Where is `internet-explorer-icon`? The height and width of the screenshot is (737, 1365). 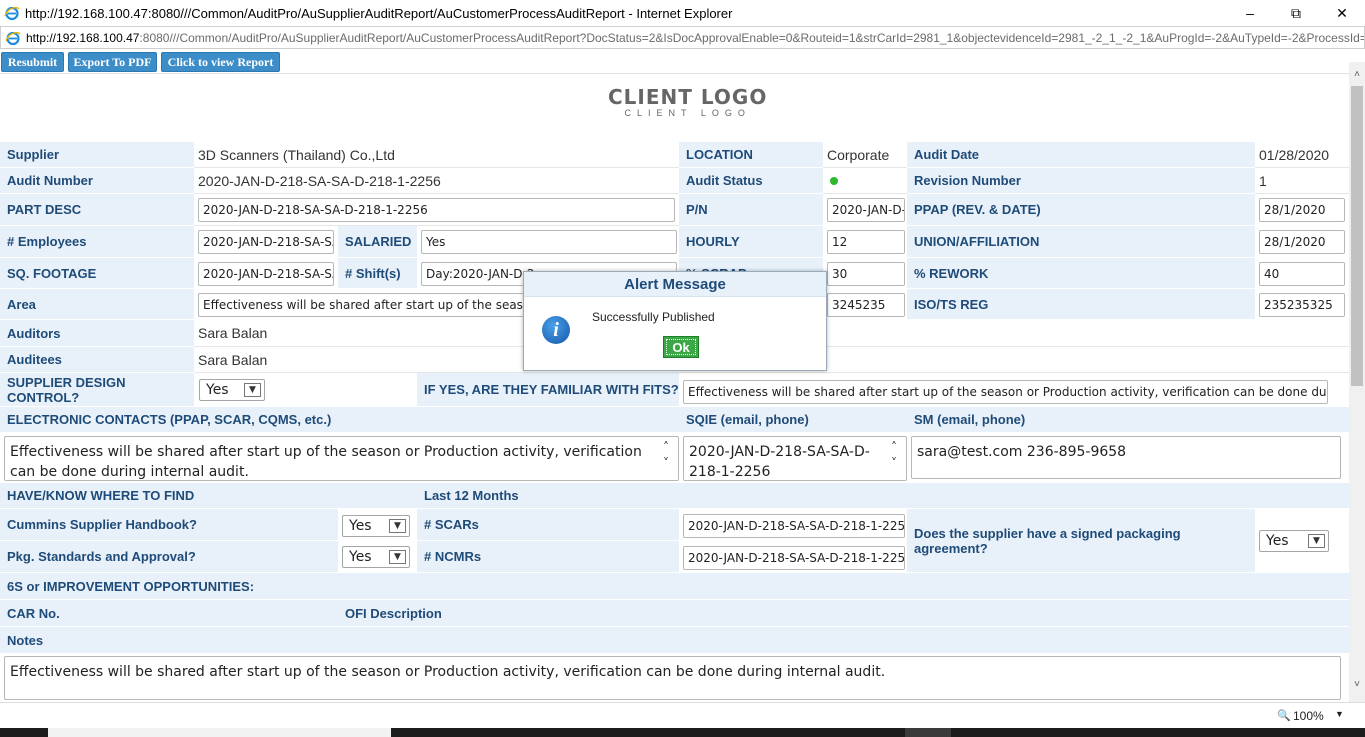 internet-explorer-icon is located at coordinates (12, 13).